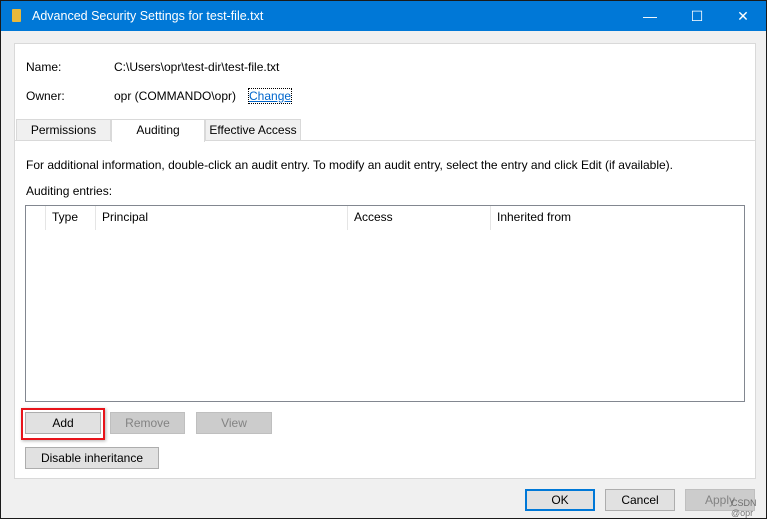 The height and width of the screenshot is (519, 767). I want to click on remove-button: Remove, so click(147, 423).